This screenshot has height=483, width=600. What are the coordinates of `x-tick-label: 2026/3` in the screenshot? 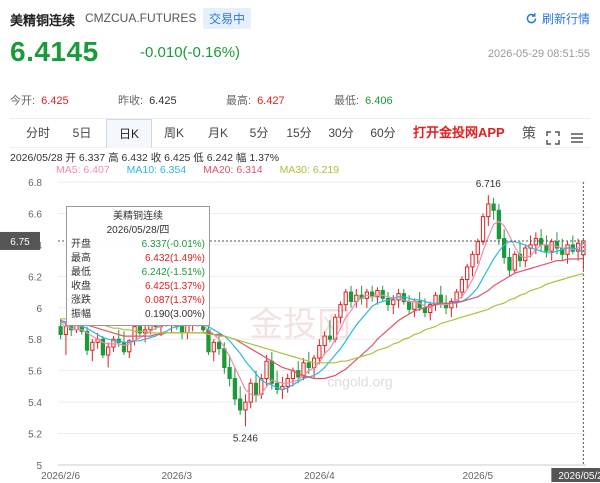 It's located at (177, 476).